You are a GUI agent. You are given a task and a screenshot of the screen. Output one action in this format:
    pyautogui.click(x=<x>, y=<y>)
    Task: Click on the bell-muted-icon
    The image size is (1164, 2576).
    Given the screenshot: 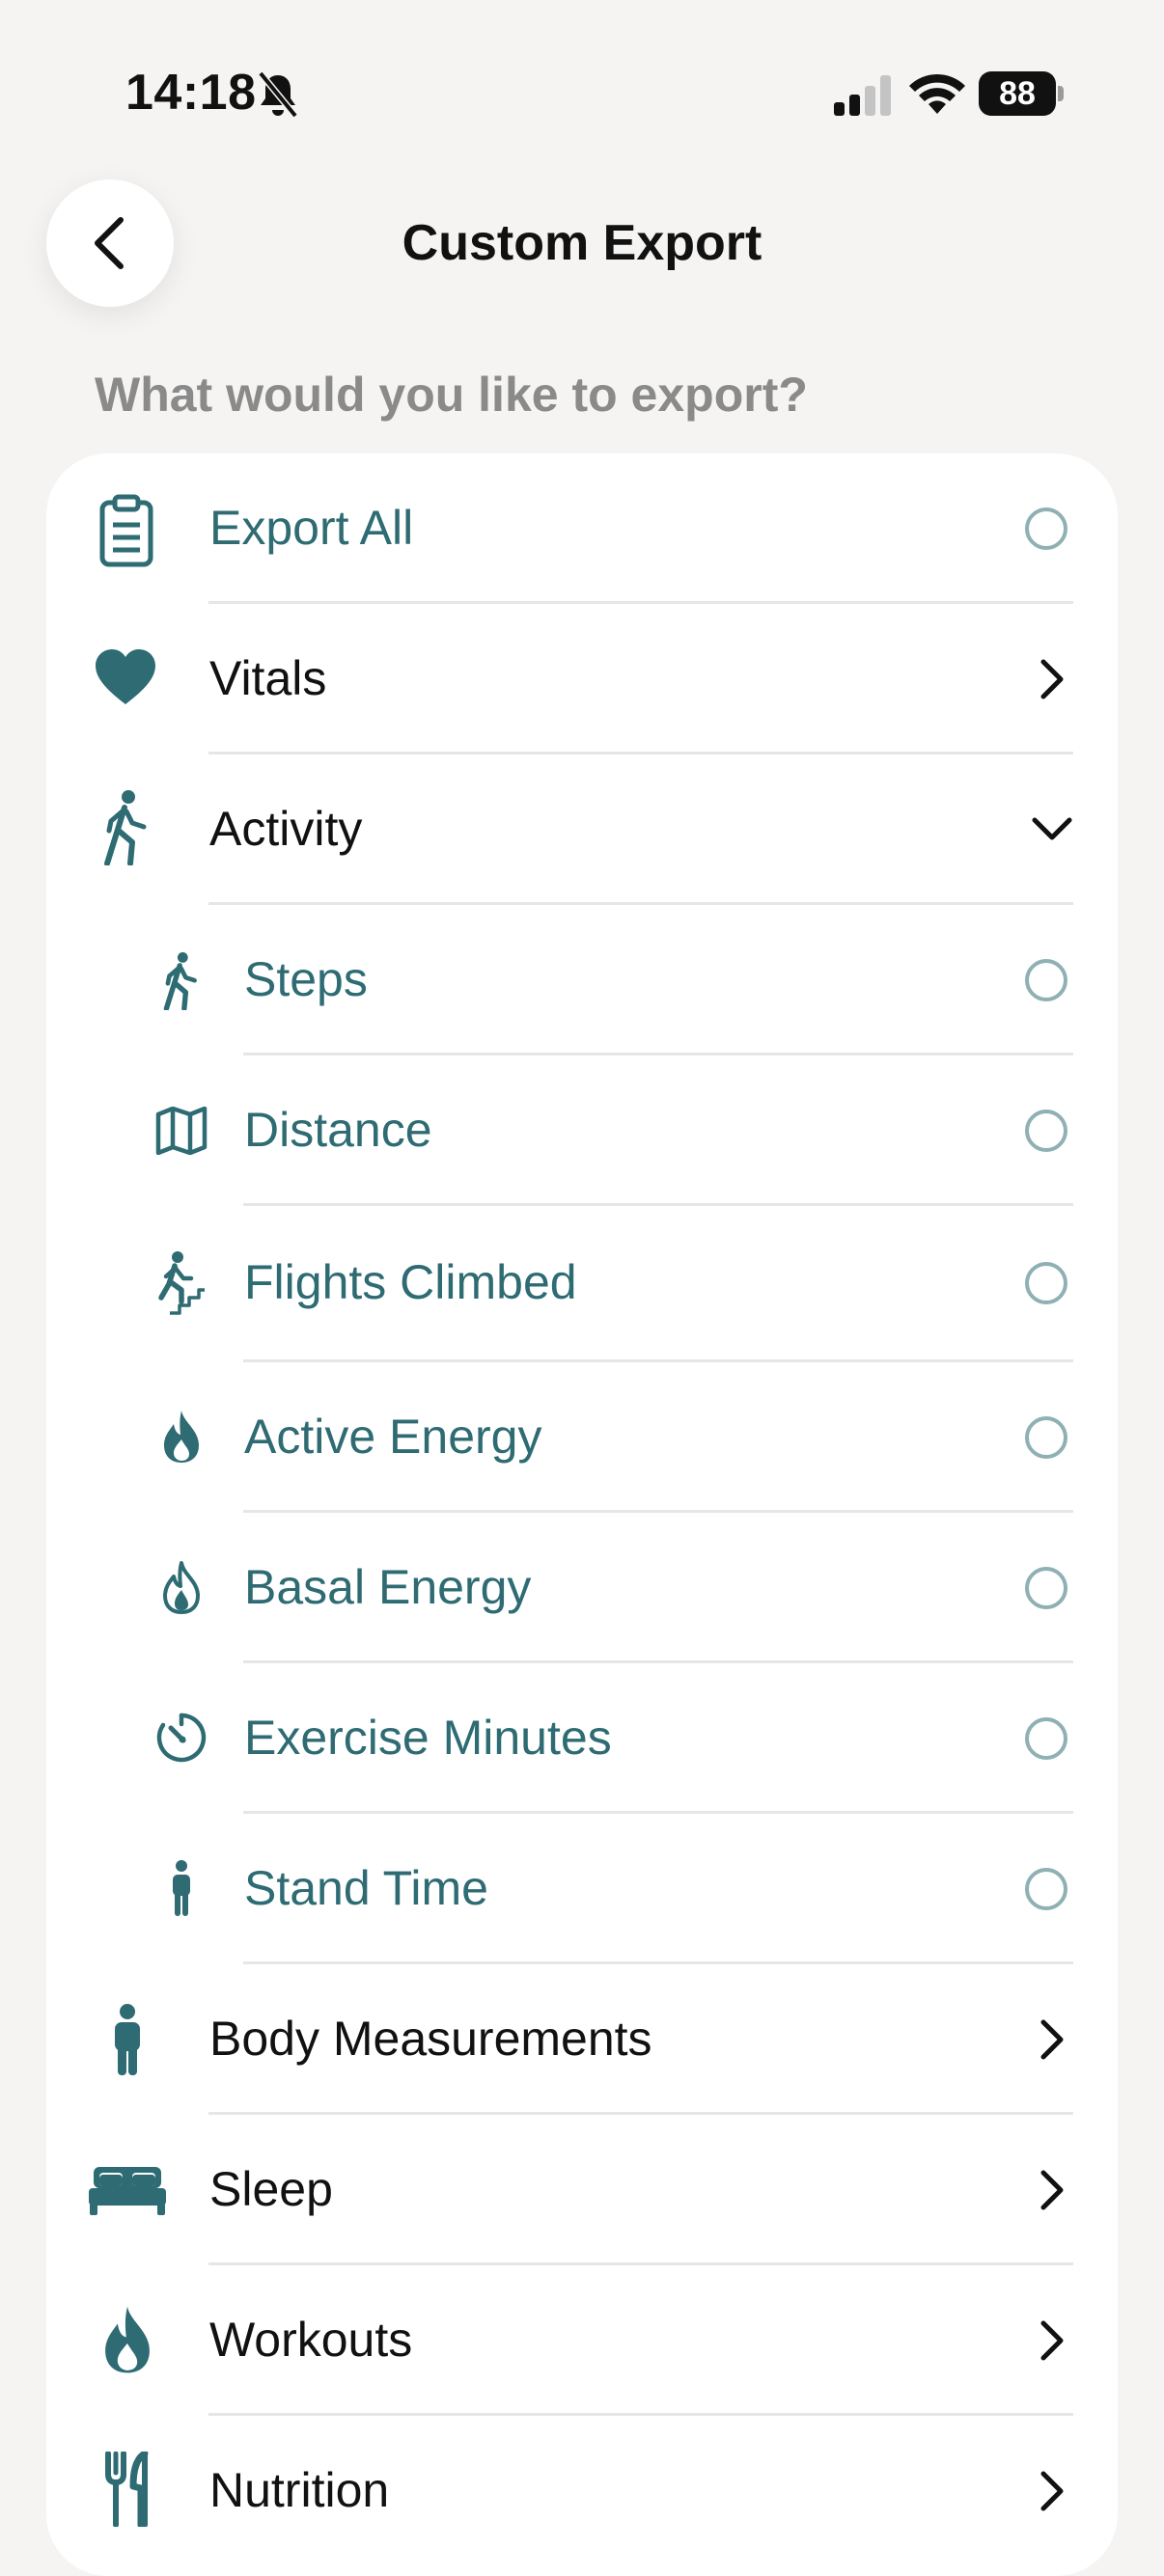 What is the action you would take?
    pyautogui.click(x=278, y=95)
    